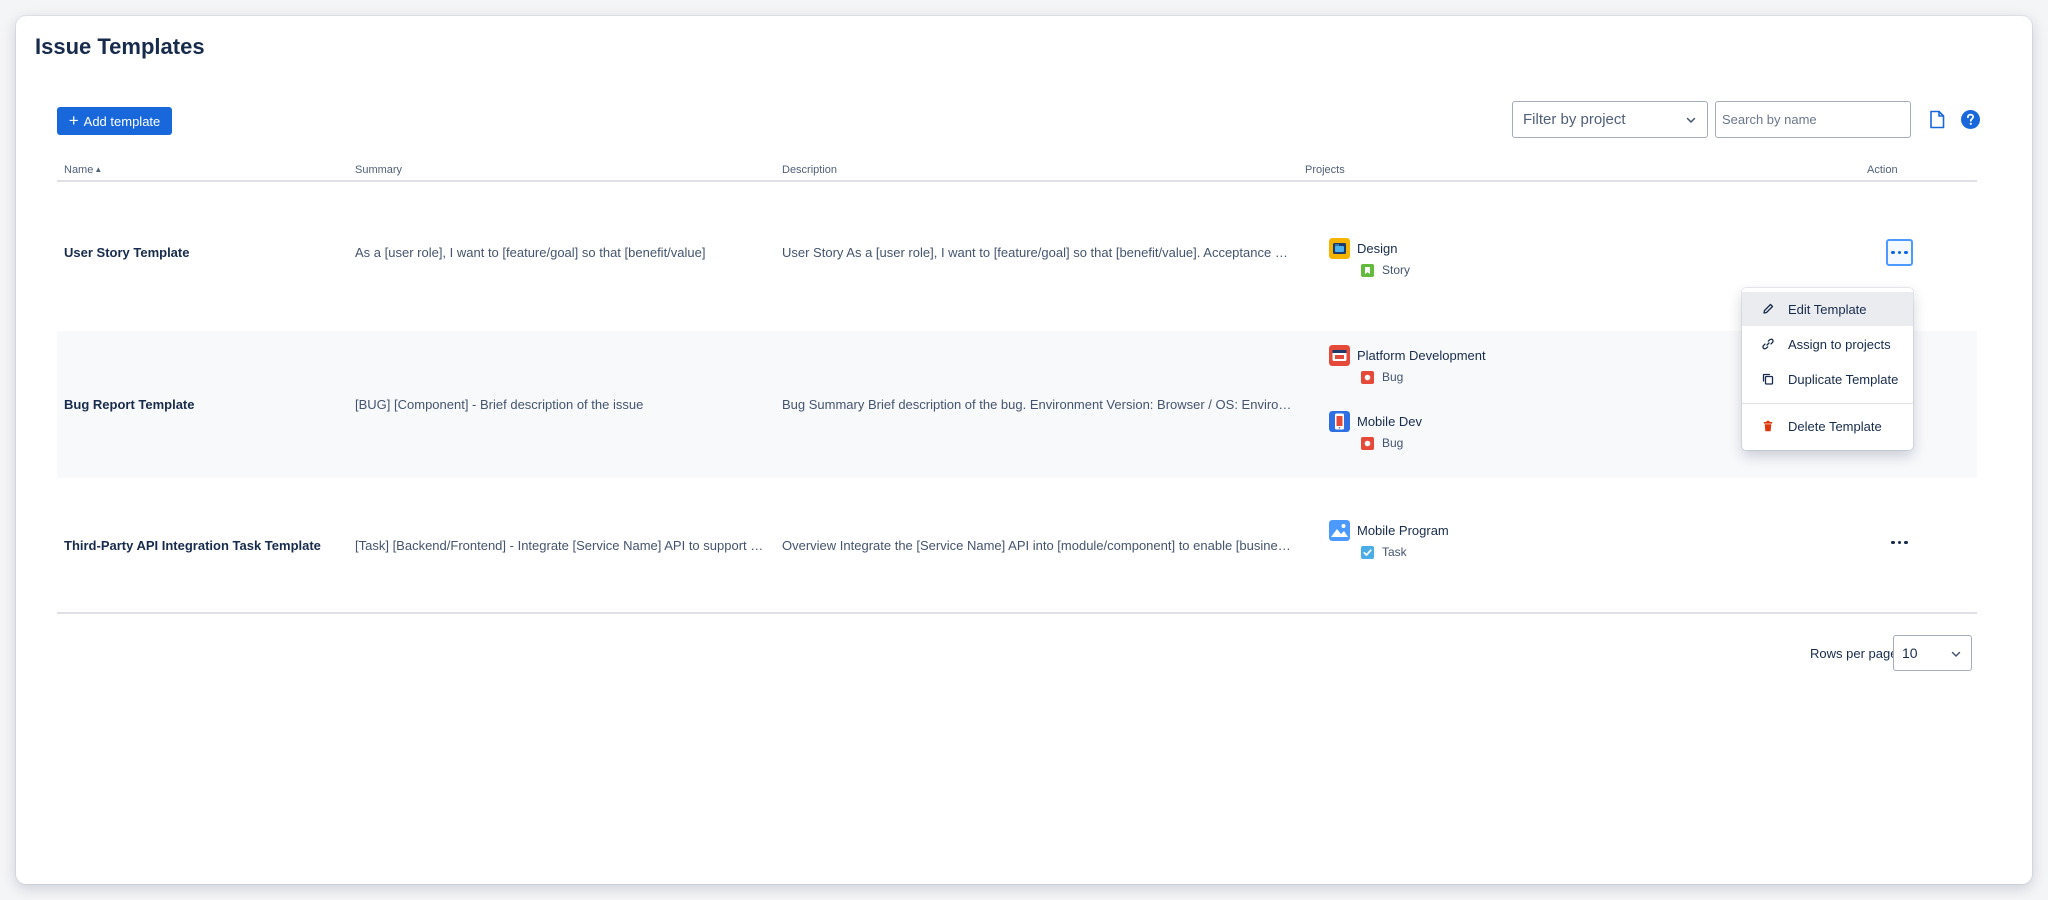  I want to click on menu-item-label: Duplicate Template, so click(1843, 379).